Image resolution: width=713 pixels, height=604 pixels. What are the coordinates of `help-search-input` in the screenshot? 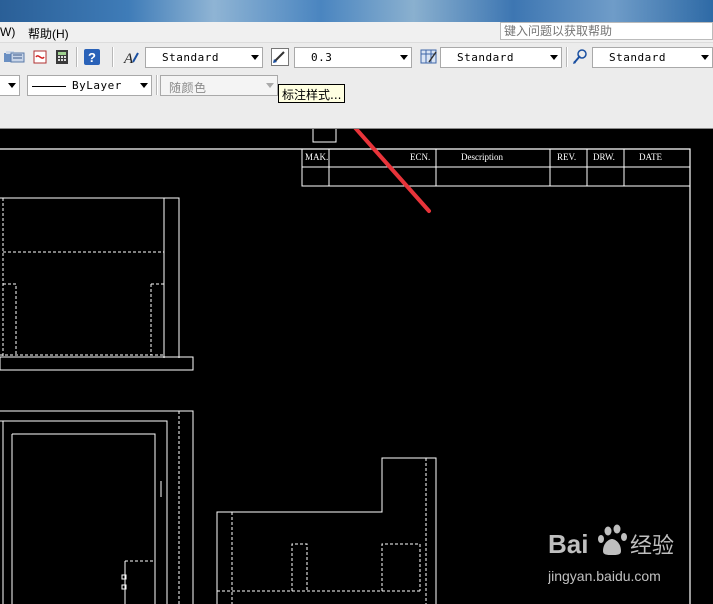 It's located at (606, 31).